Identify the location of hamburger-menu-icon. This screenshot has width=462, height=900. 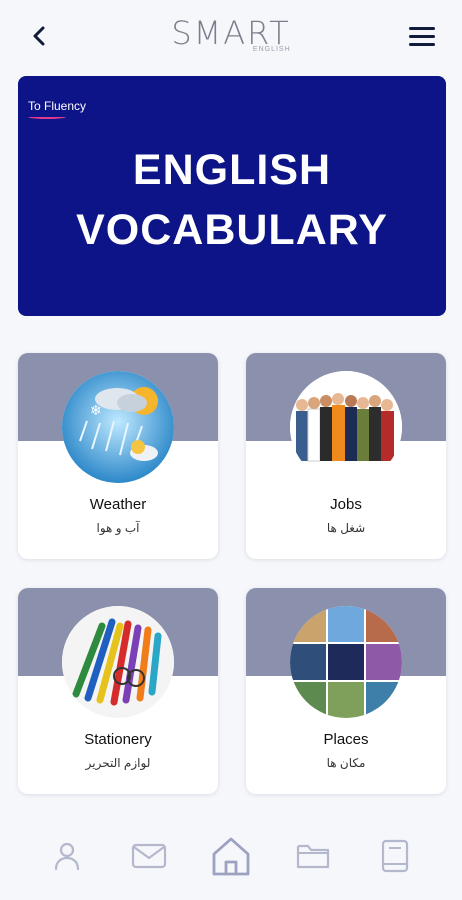
(422, 36).